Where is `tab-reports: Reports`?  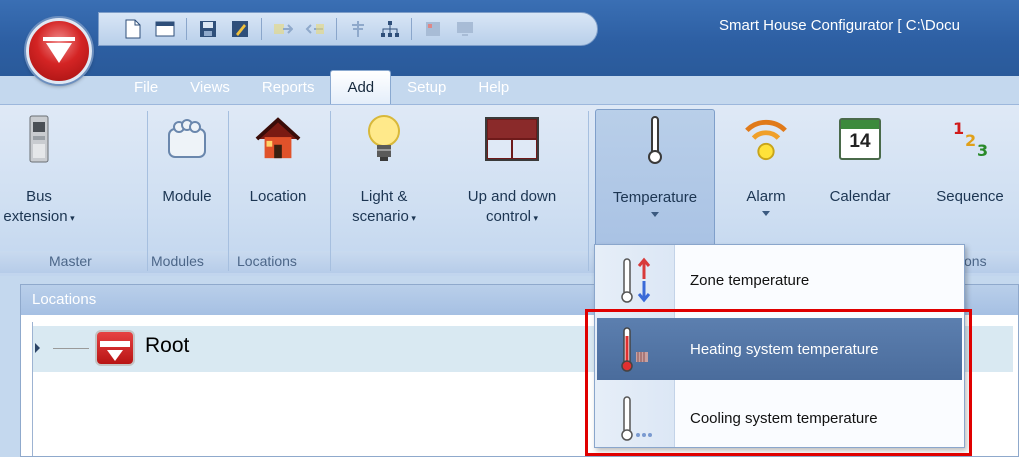
tab-reports: Reports is located at coordinates (288, 87).